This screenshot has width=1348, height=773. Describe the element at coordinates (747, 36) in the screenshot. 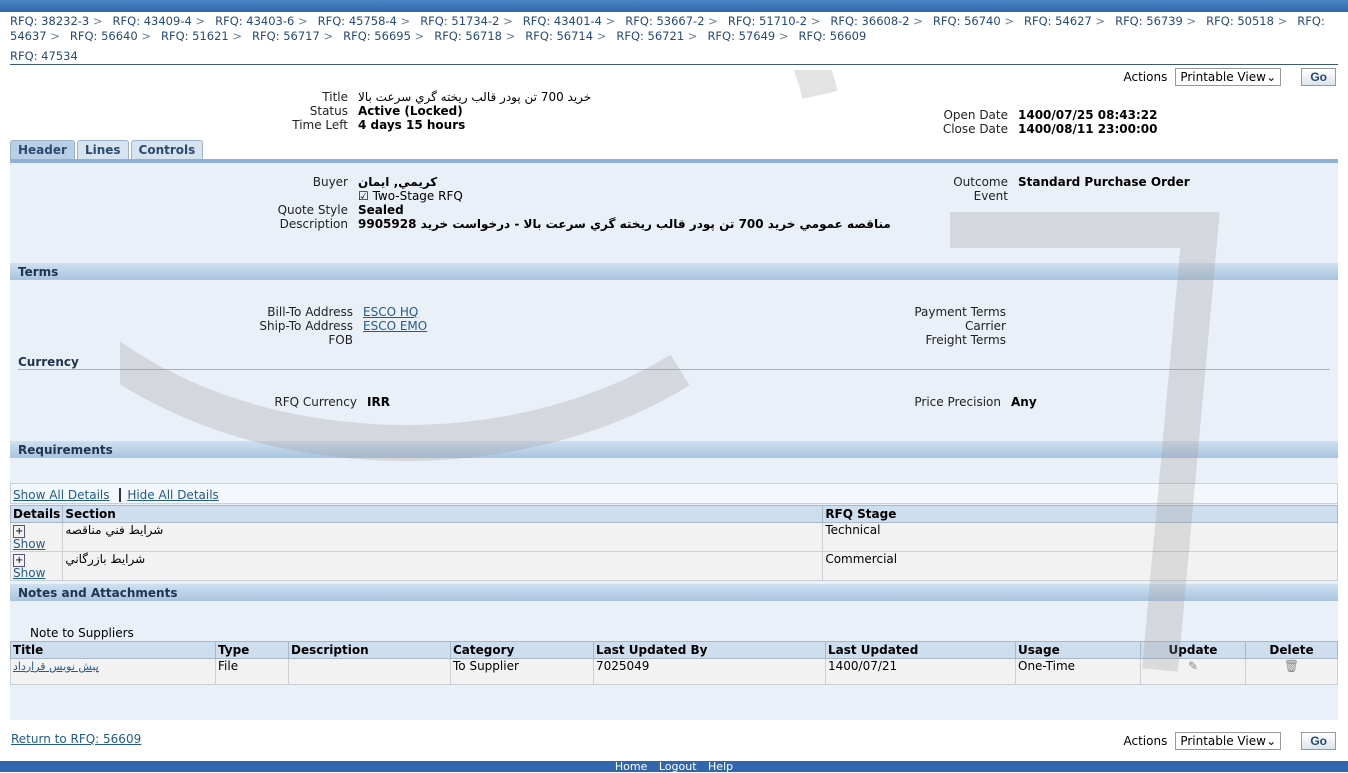

I see `breadcrumb-link: RFQ: 57649` at that location.